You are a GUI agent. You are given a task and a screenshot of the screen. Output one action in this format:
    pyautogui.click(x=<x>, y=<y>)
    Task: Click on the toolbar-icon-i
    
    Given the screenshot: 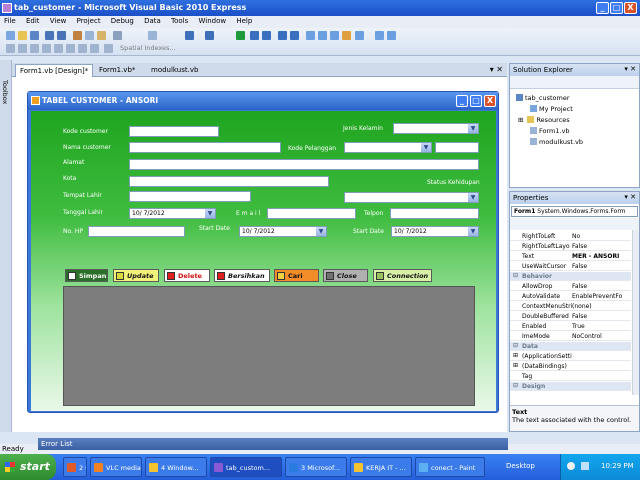 What is the action you would take?
    pyautogui.click(x=108, y=48)
    